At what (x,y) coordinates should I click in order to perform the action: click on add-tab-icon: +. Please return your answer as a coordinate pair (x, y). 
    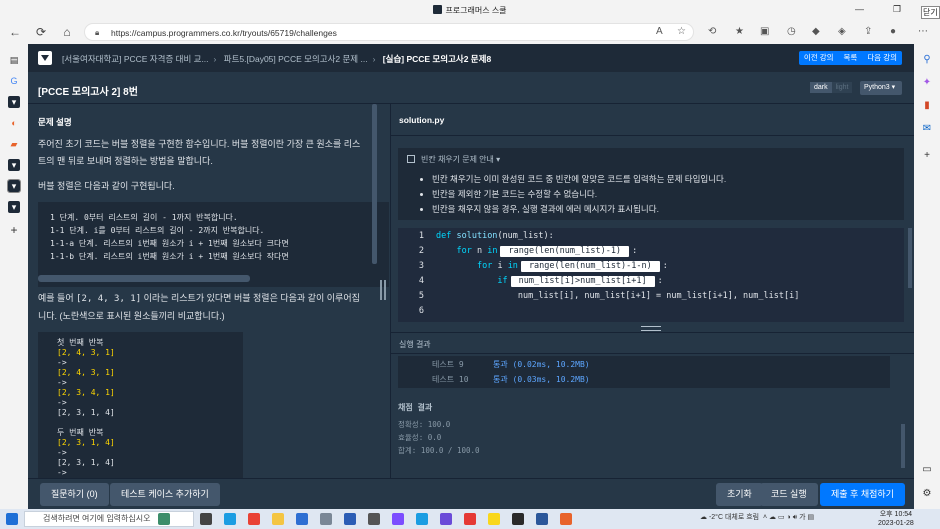
    Looking at the image, I should click on (14, 230).